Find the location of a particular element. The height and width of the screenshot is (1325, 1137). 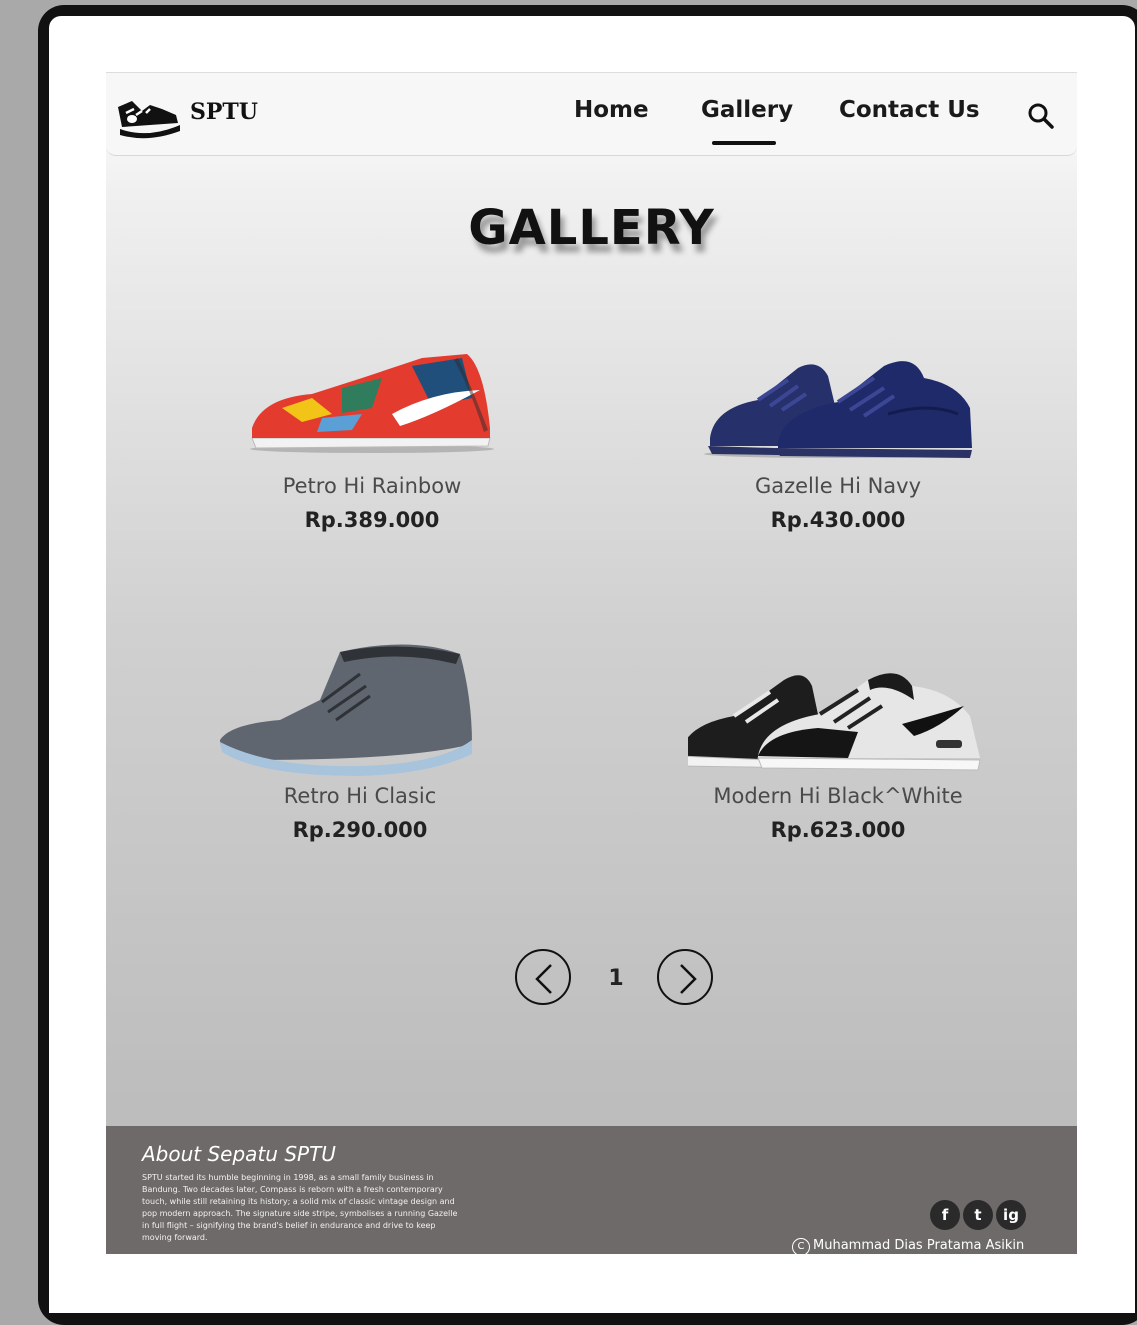

navbar: SPTU Home Gallery Contact Us is located at coordinates (591, 114).